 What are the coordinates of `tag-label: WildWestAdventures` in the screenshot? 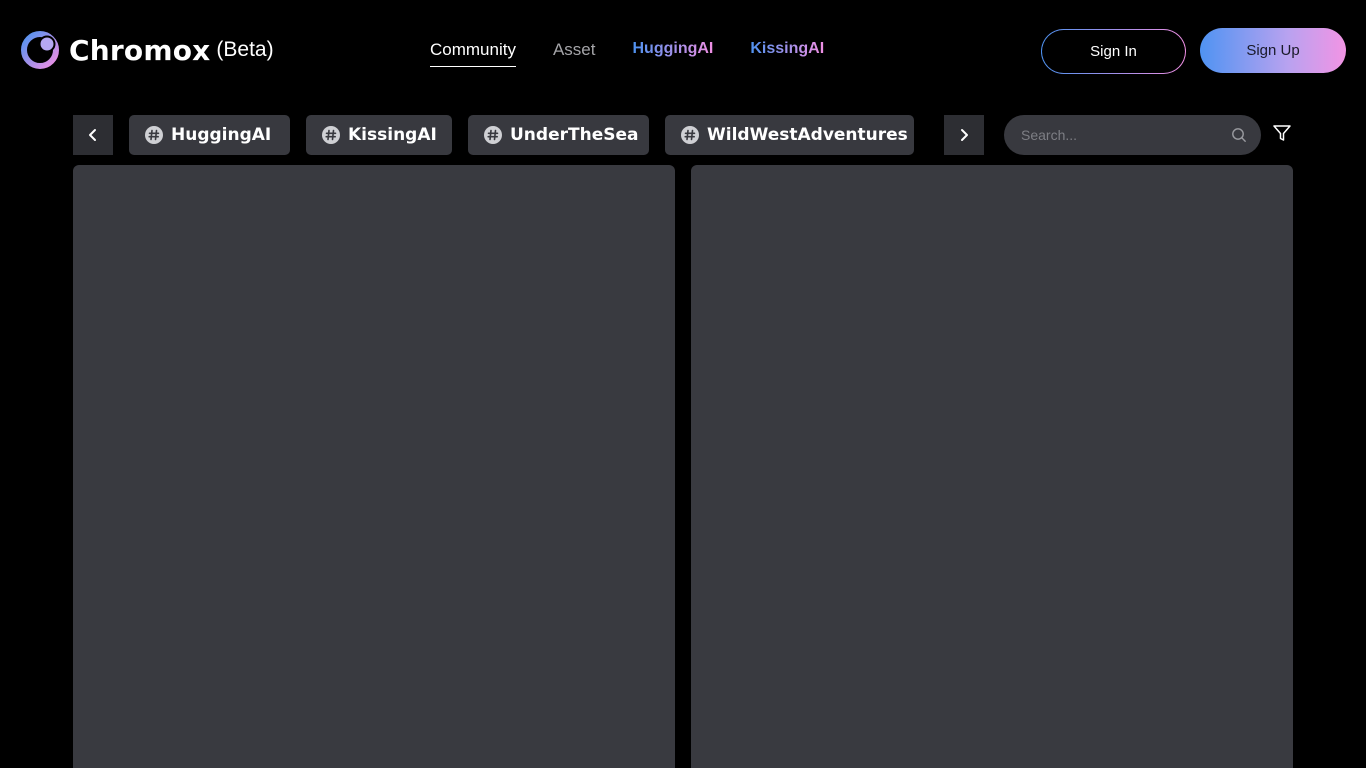 It's located at (807, 135).